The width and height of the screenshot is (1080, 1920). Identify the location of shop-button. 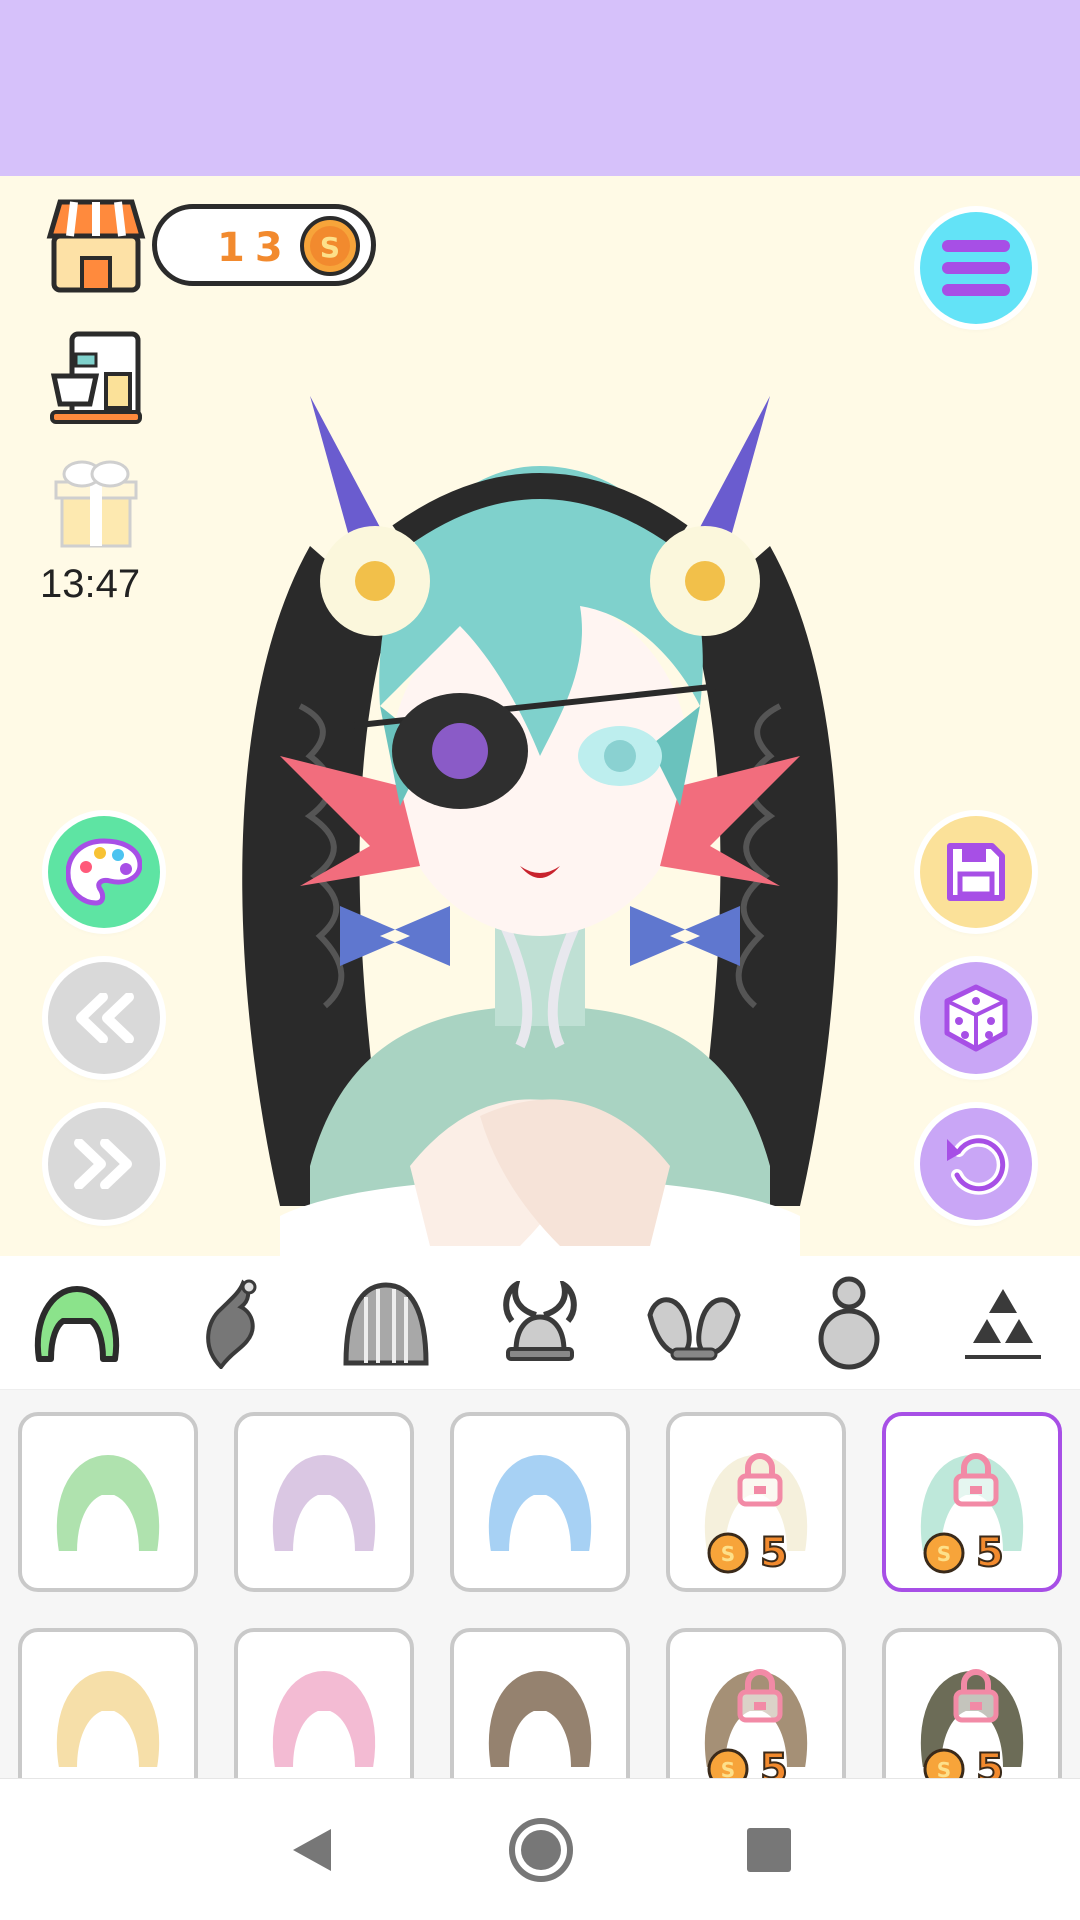
(96, 246).